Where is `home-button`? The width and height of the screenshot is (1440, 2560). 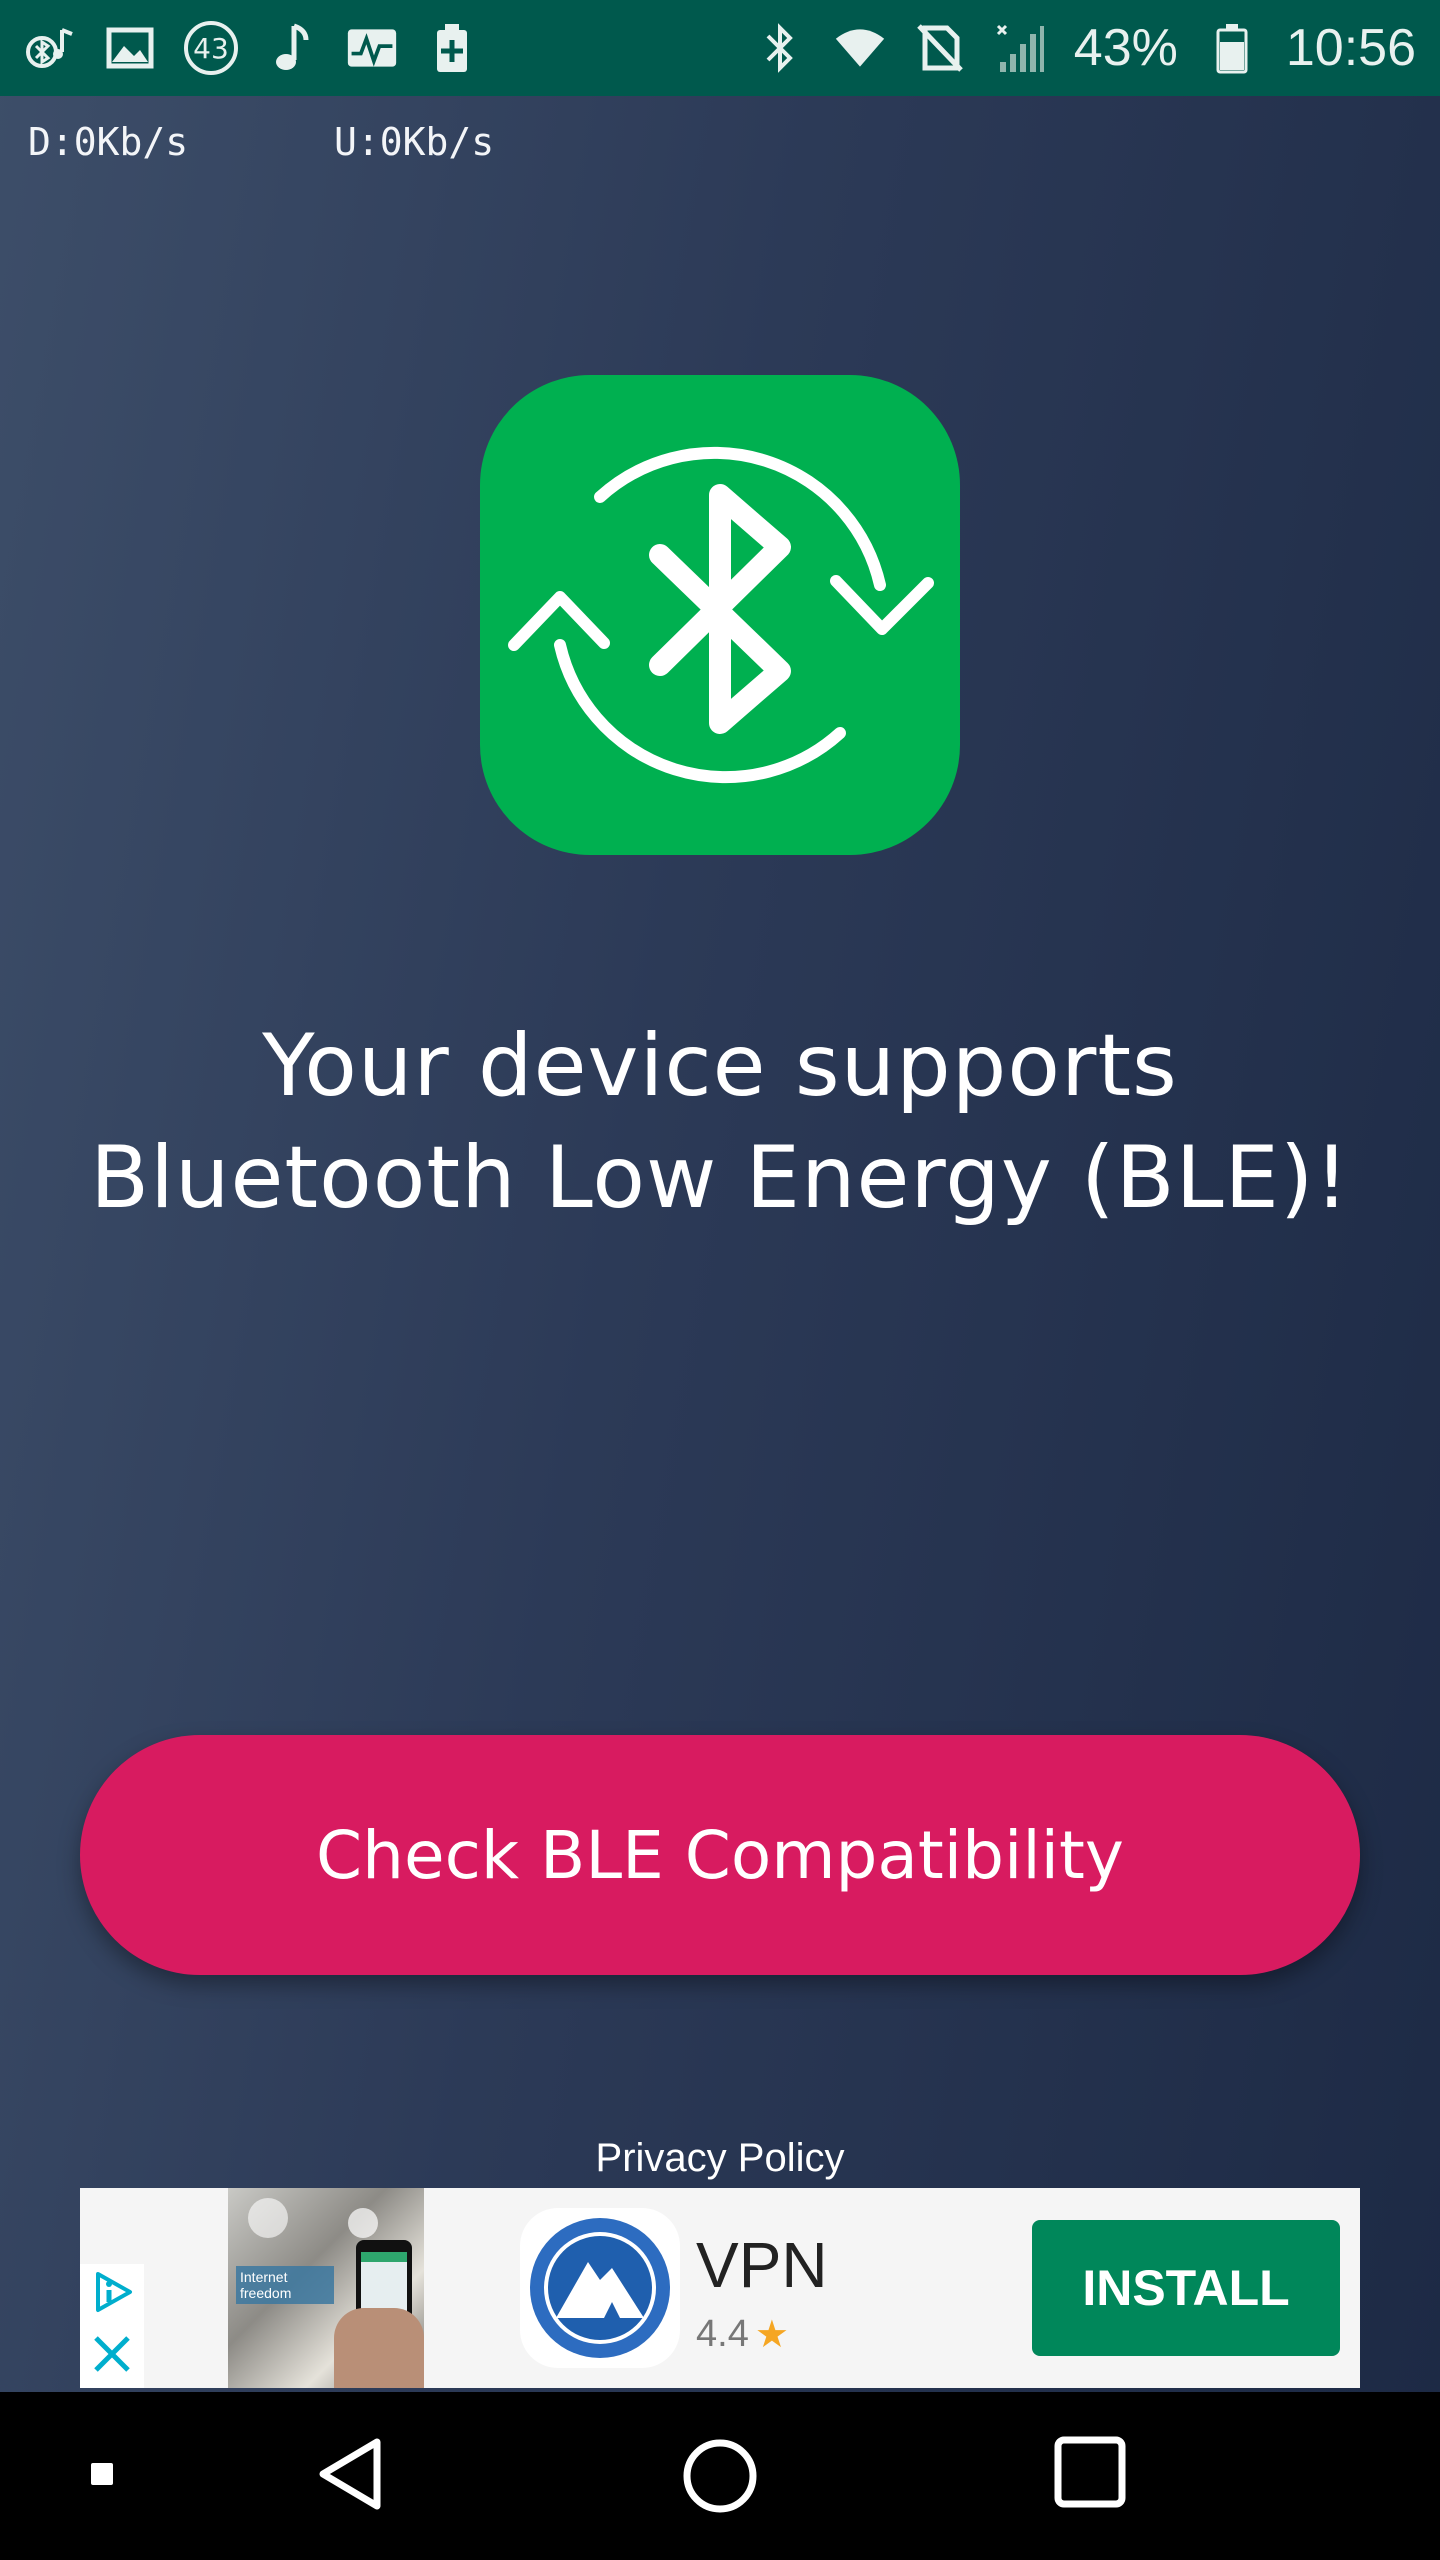
home-button is located at coordinates (720, 2476).